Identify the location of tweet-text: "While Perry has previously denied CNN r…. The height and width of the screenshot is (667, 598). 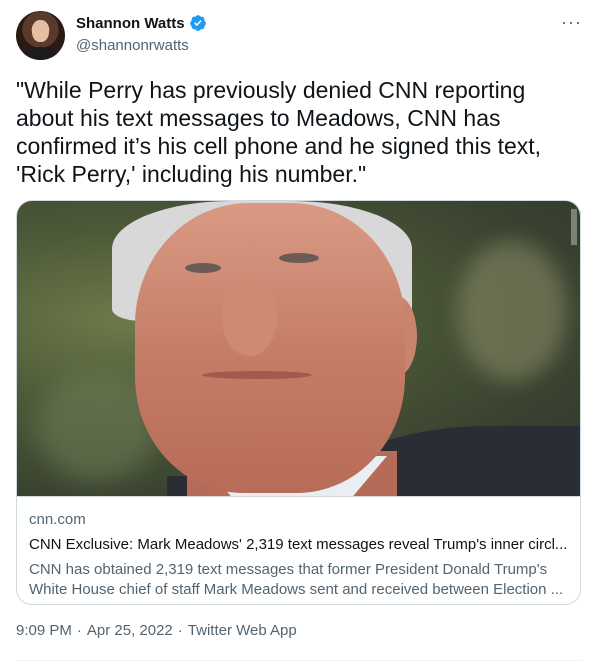
(279, 132).